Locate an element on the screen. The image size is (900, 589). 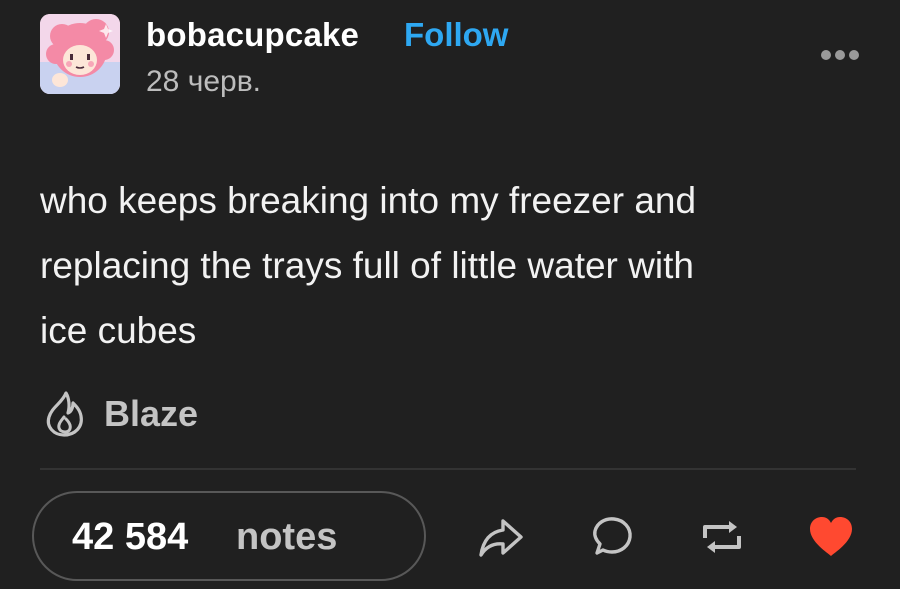
heart-icon is located at coordinates (831, 536).